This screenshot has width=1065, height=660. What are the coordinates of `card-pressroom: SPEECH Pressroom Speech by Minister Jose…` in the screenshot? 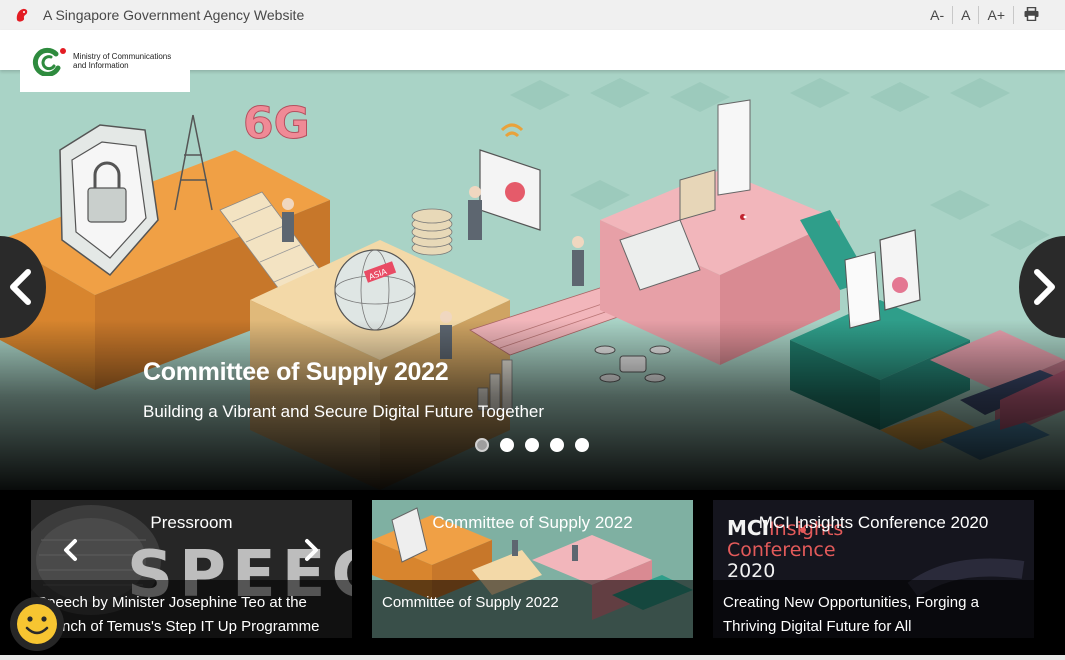 It's located at (191, 569).